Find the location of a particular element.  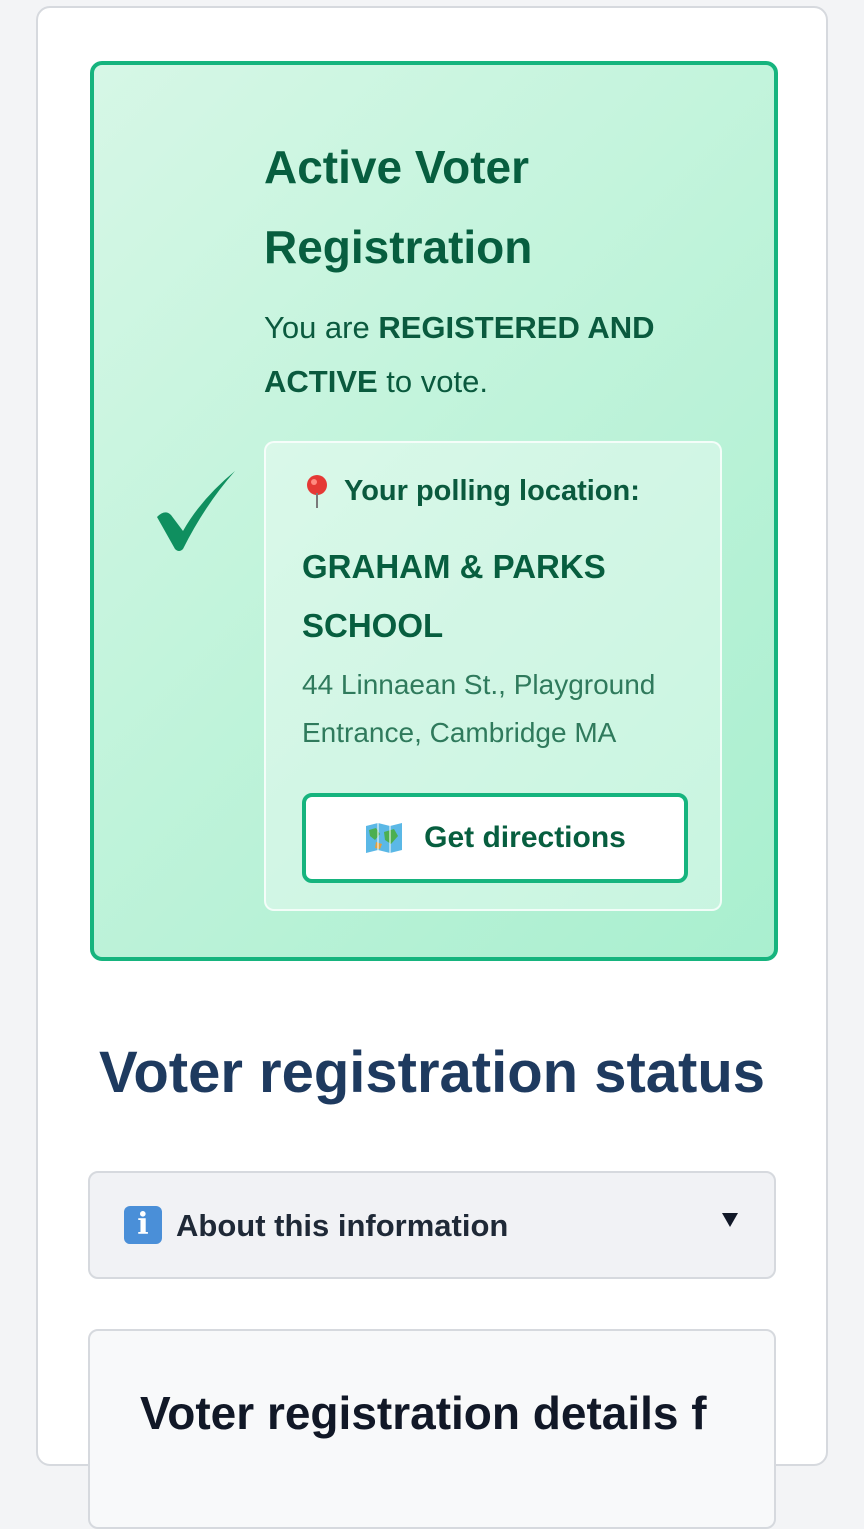

about-information-label: About this information is located at coordinates (342, 1225).